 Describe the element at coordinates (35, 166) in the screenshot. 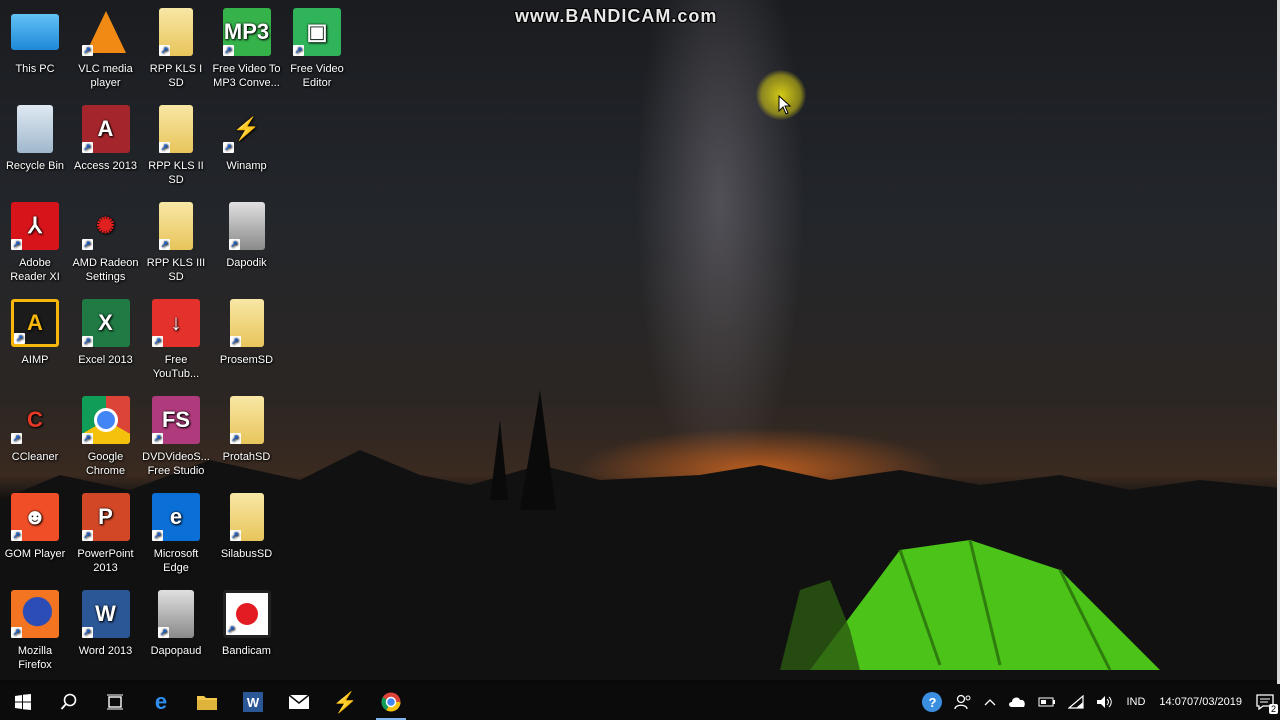

I see `desktop-icon-label: Recycle Bin` at that location.